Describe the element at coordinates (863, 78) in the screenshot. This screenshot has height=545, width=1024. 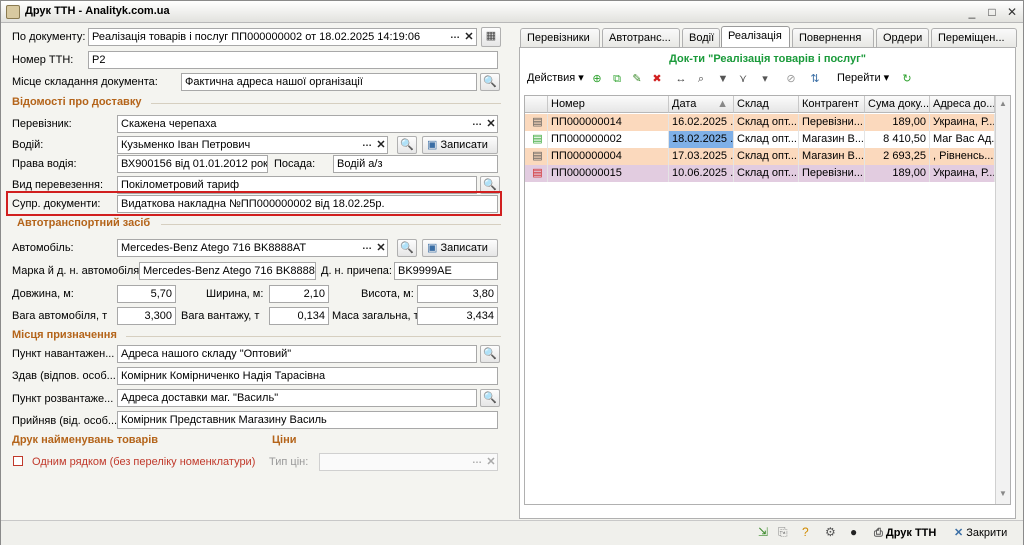
I see `goto-menu: Перейти ▾` at that location.